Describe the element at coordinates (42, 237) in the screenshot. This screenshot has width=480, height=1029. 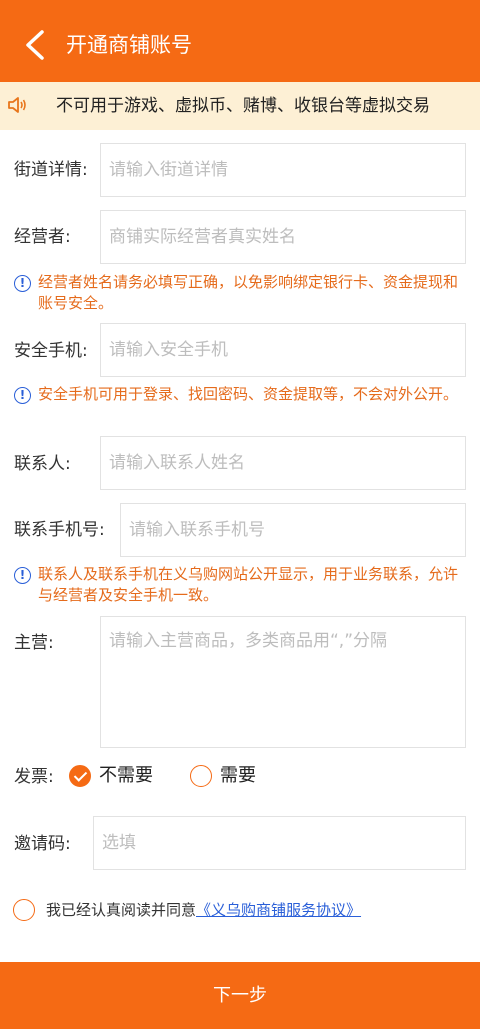
I see `operator-label: 经营者:` at that location.